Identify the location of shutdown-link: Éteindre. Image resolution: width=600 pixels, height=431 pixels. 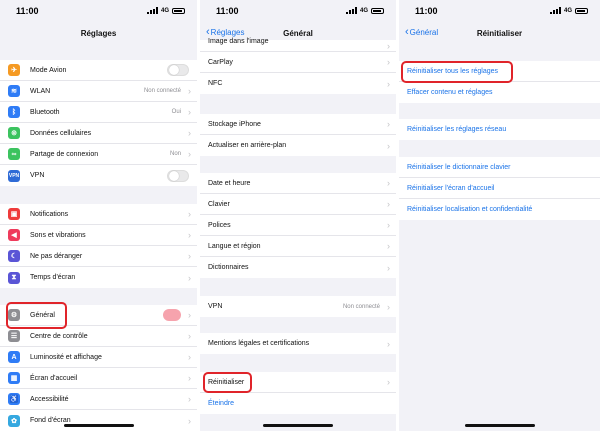
(221, 403).